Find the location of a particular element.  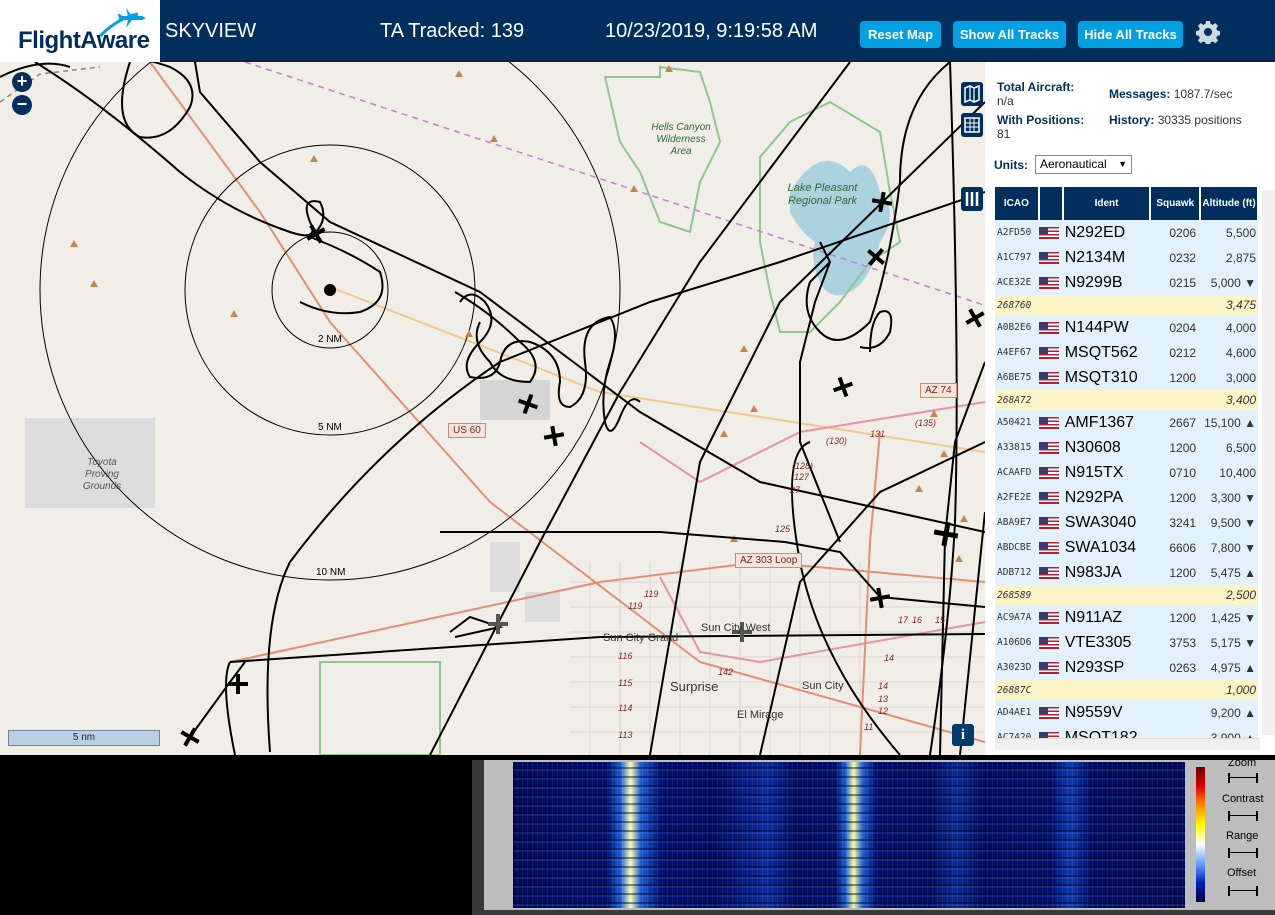

table-row: A50421 AMF1367 2667 15,100 ▲ is located at coordinates (1126, 422).